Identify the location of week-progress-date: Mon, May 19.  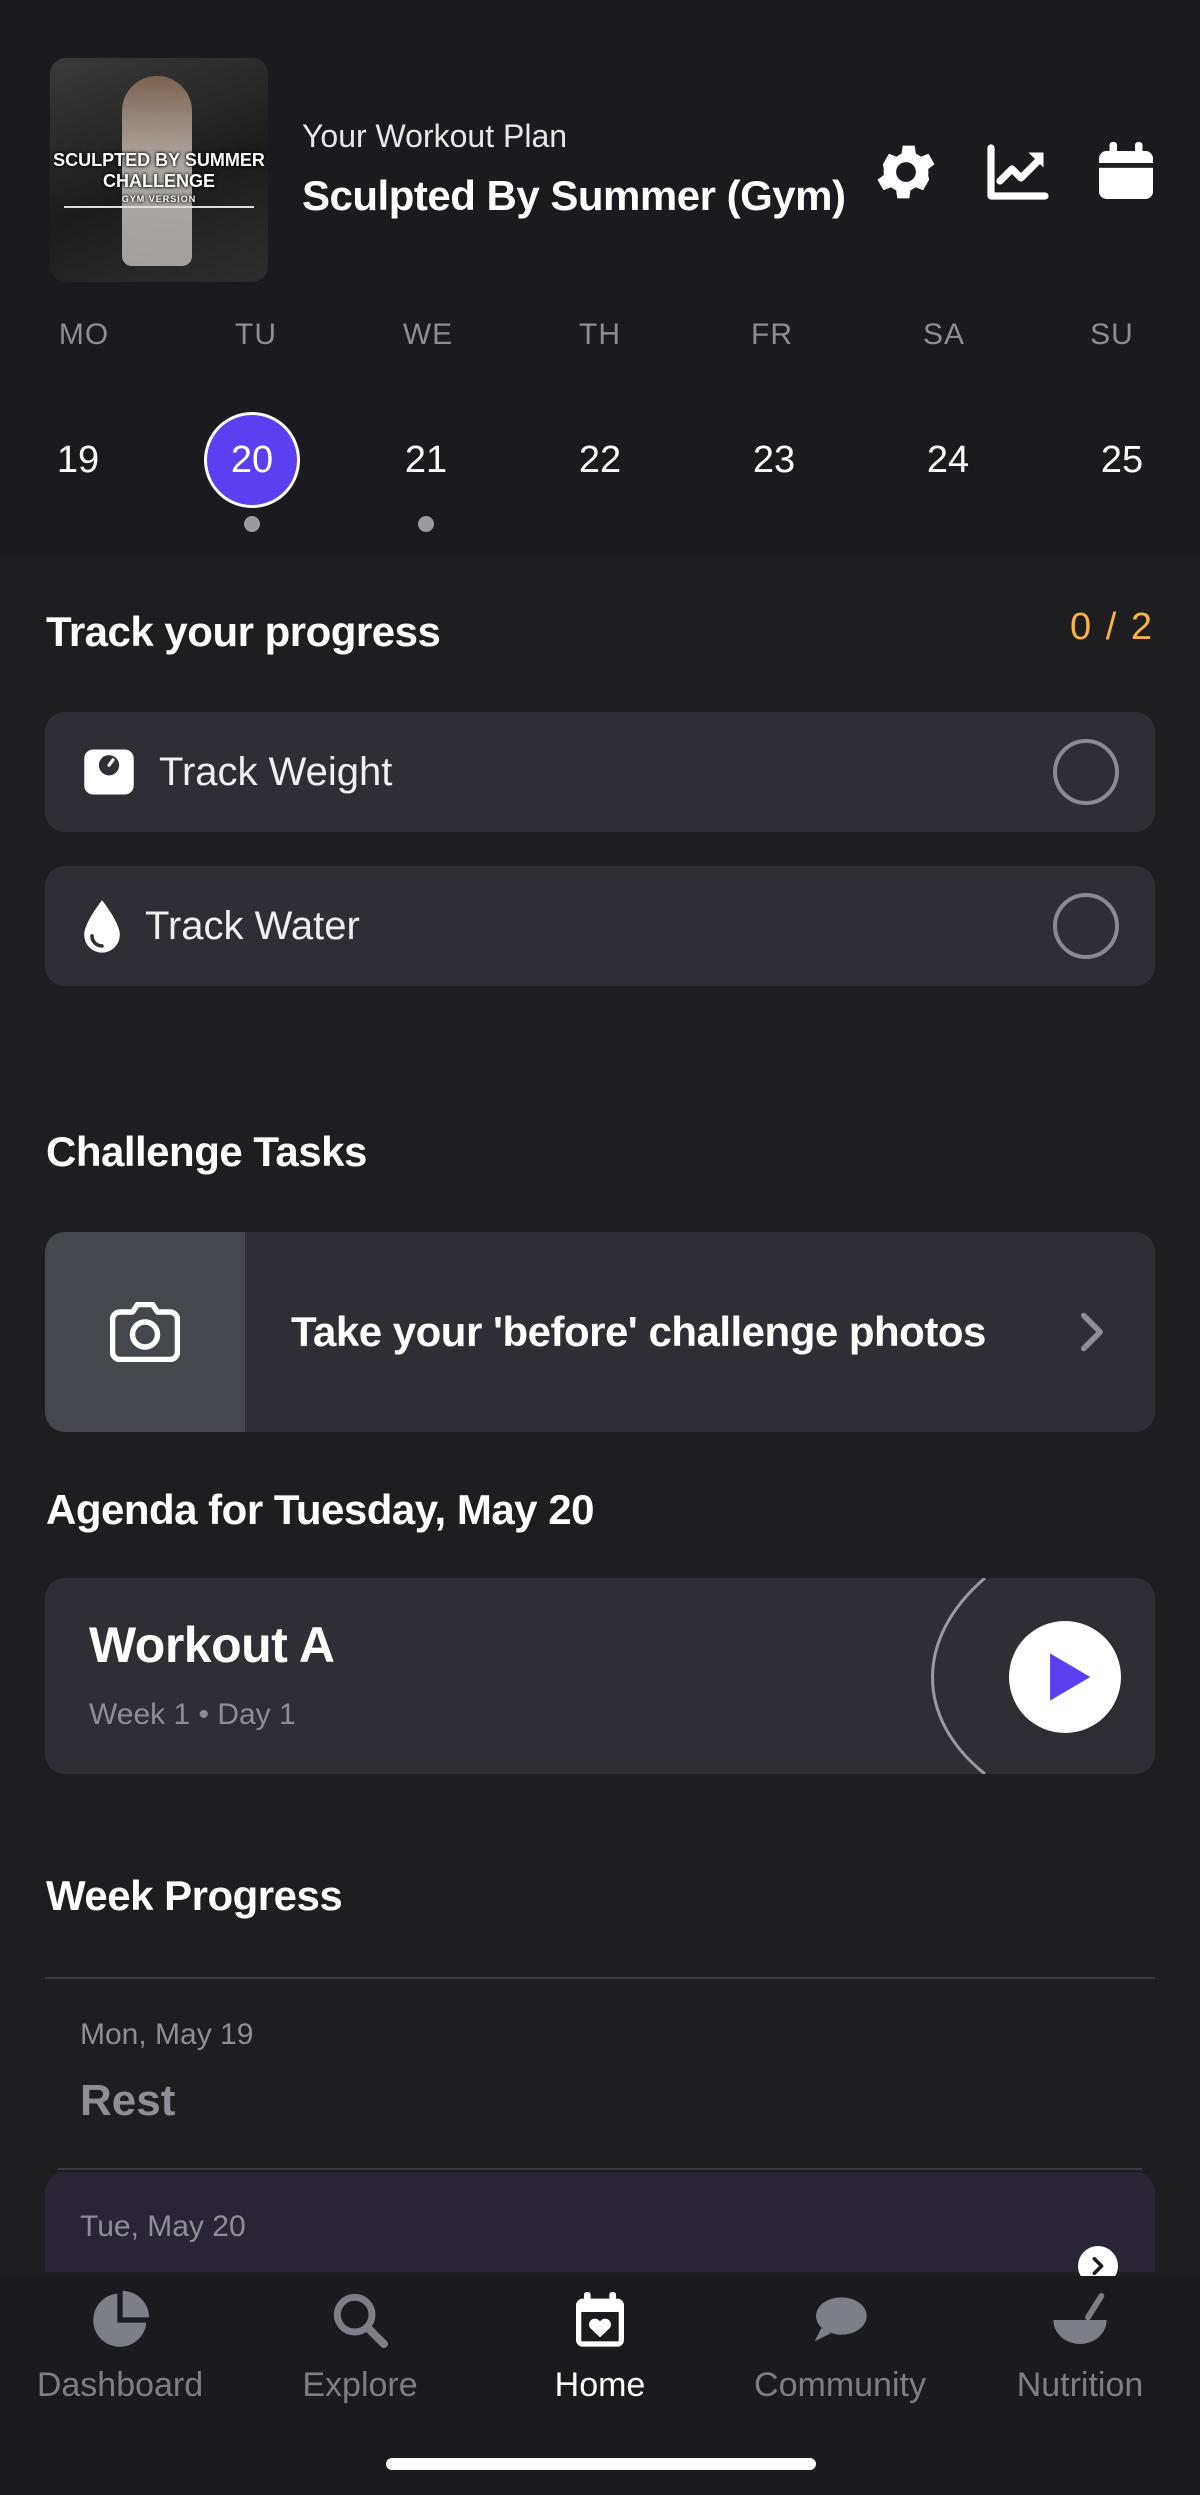
(167, 2034).